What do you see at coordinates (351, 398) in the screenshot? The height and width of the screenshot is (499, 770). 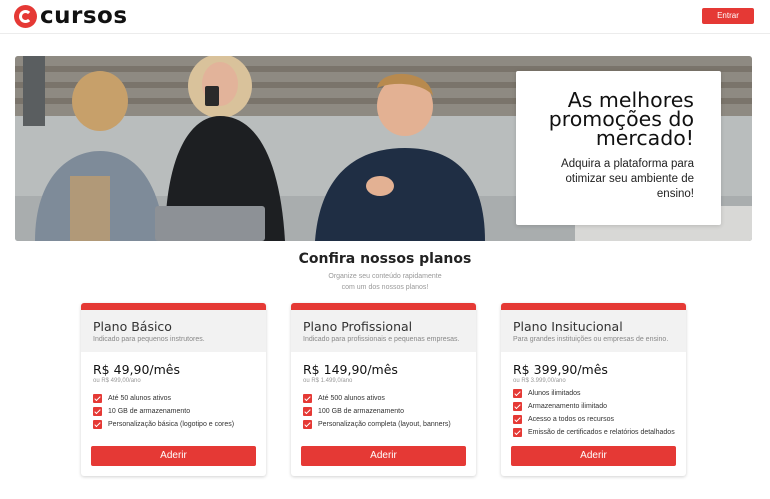 I see `feature-label: Até 500 alunos ativos` at bounding box center [351, 398].